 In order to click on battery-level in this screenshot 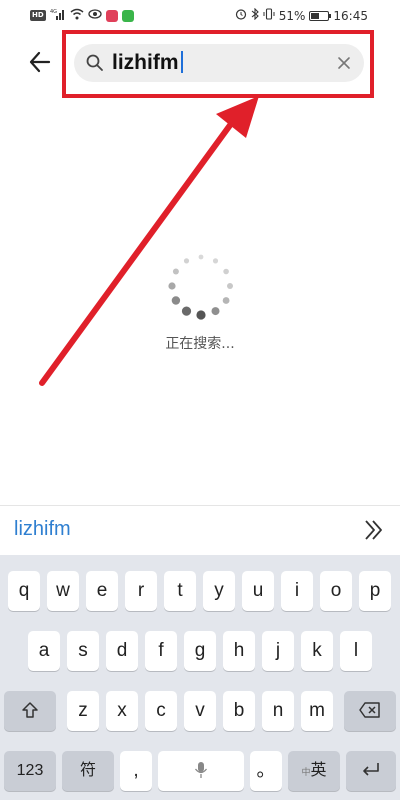, I will do `click(315, 15)`.